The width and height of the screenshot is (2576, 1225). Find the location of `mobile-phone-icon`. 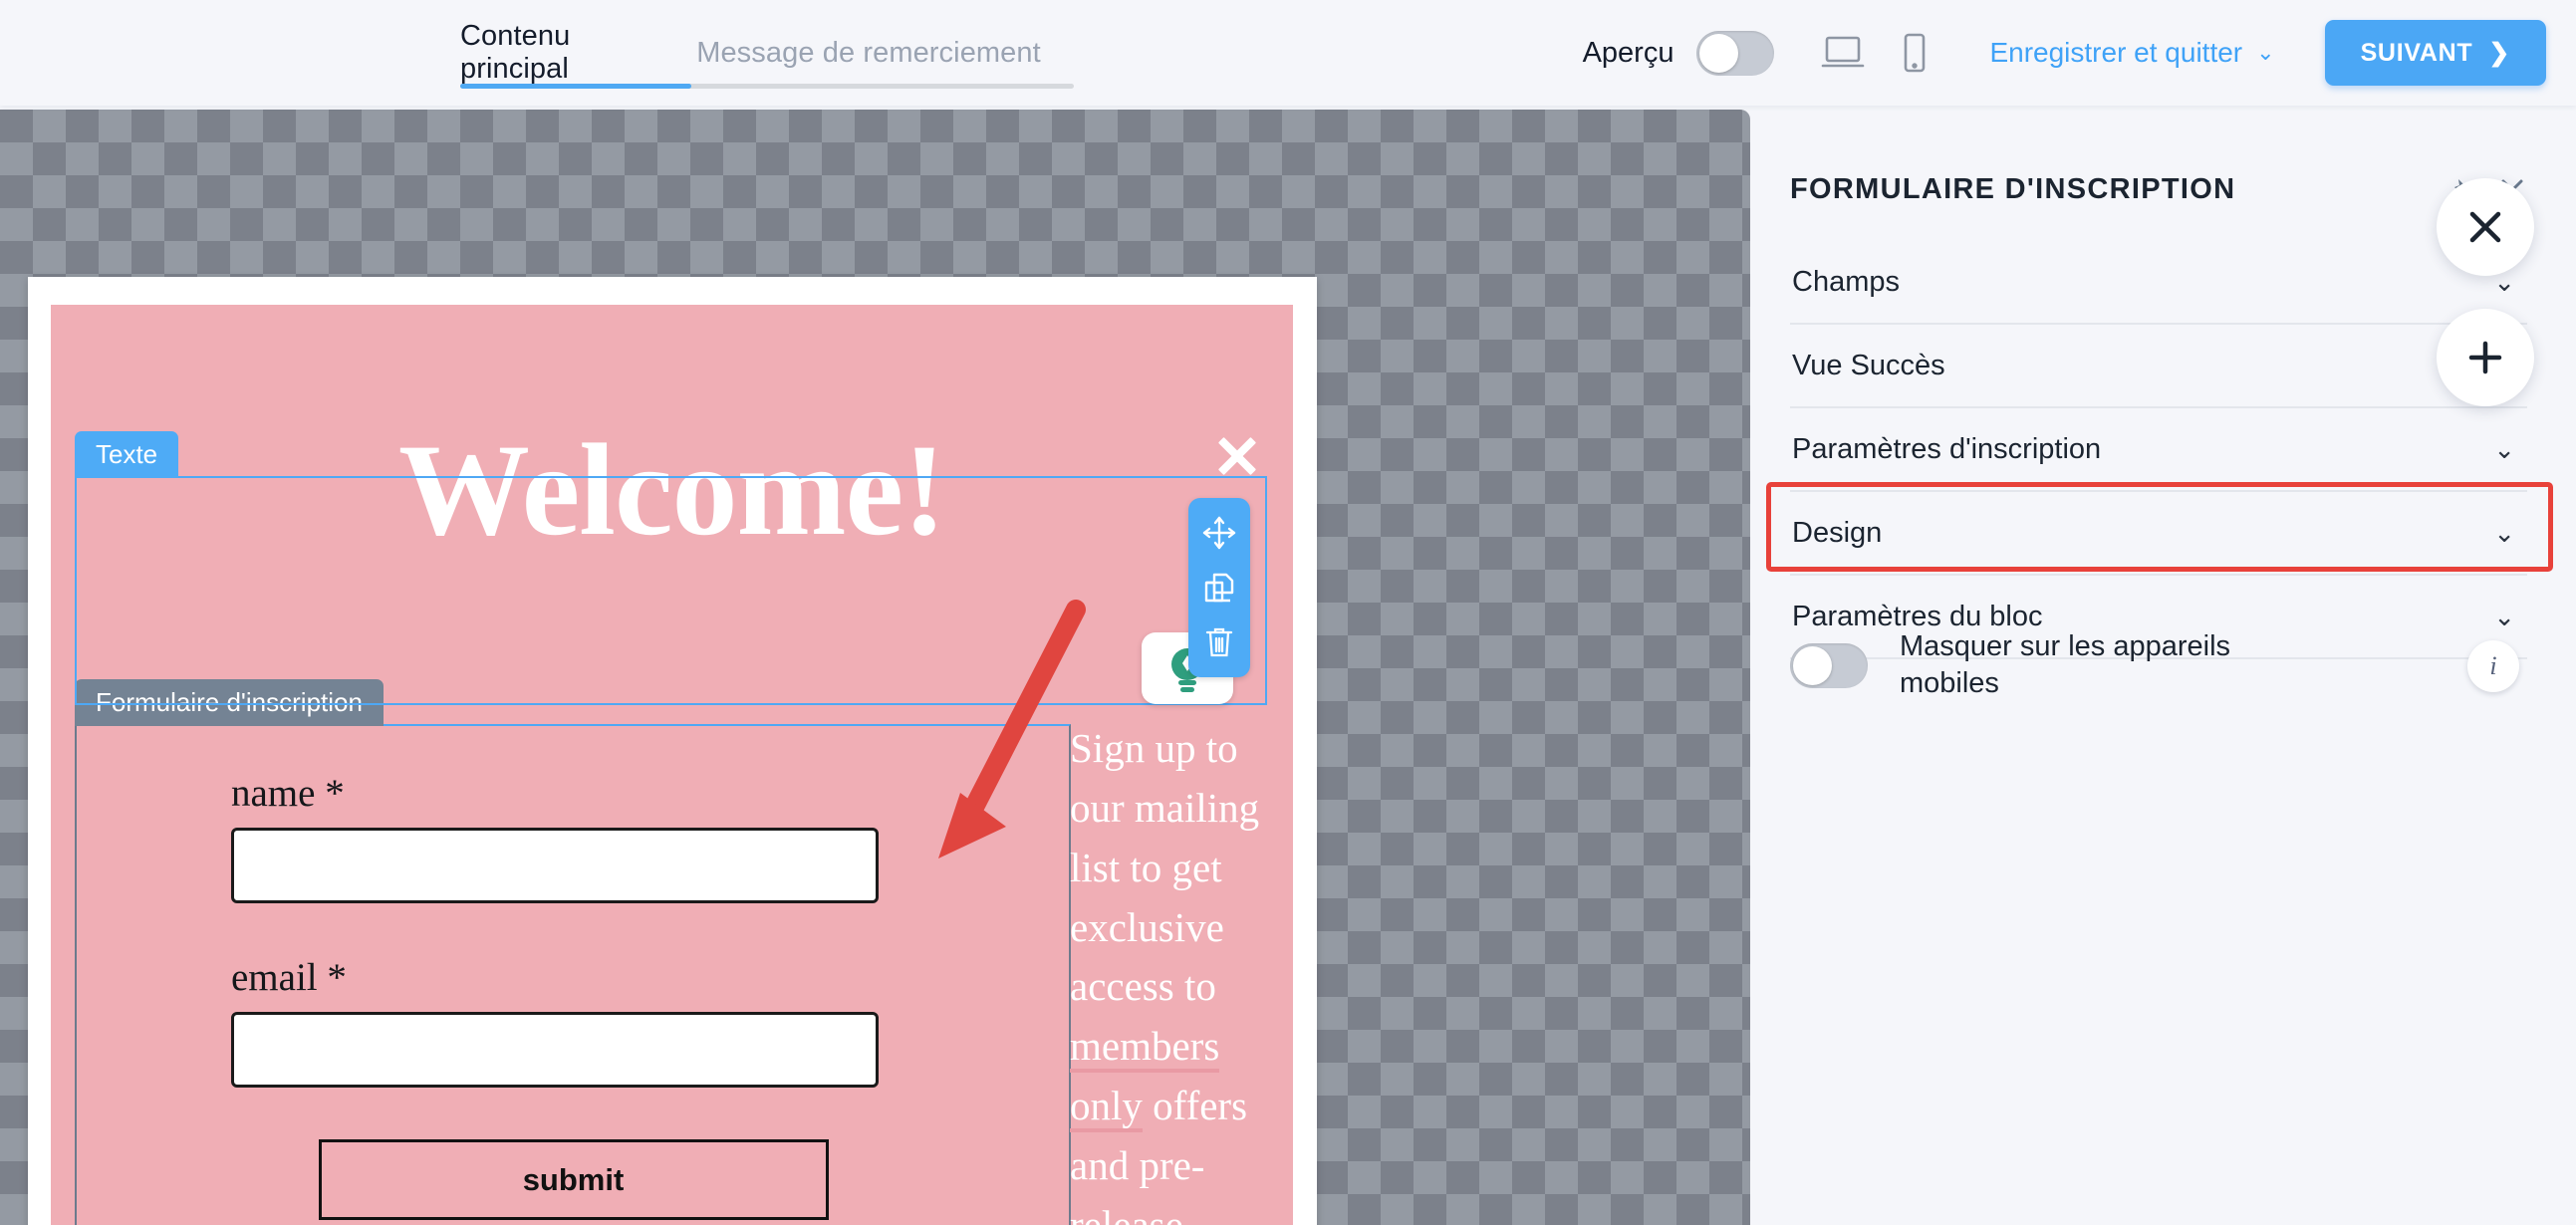

mobile-phone-icon is located at coordinates (1914, 53).